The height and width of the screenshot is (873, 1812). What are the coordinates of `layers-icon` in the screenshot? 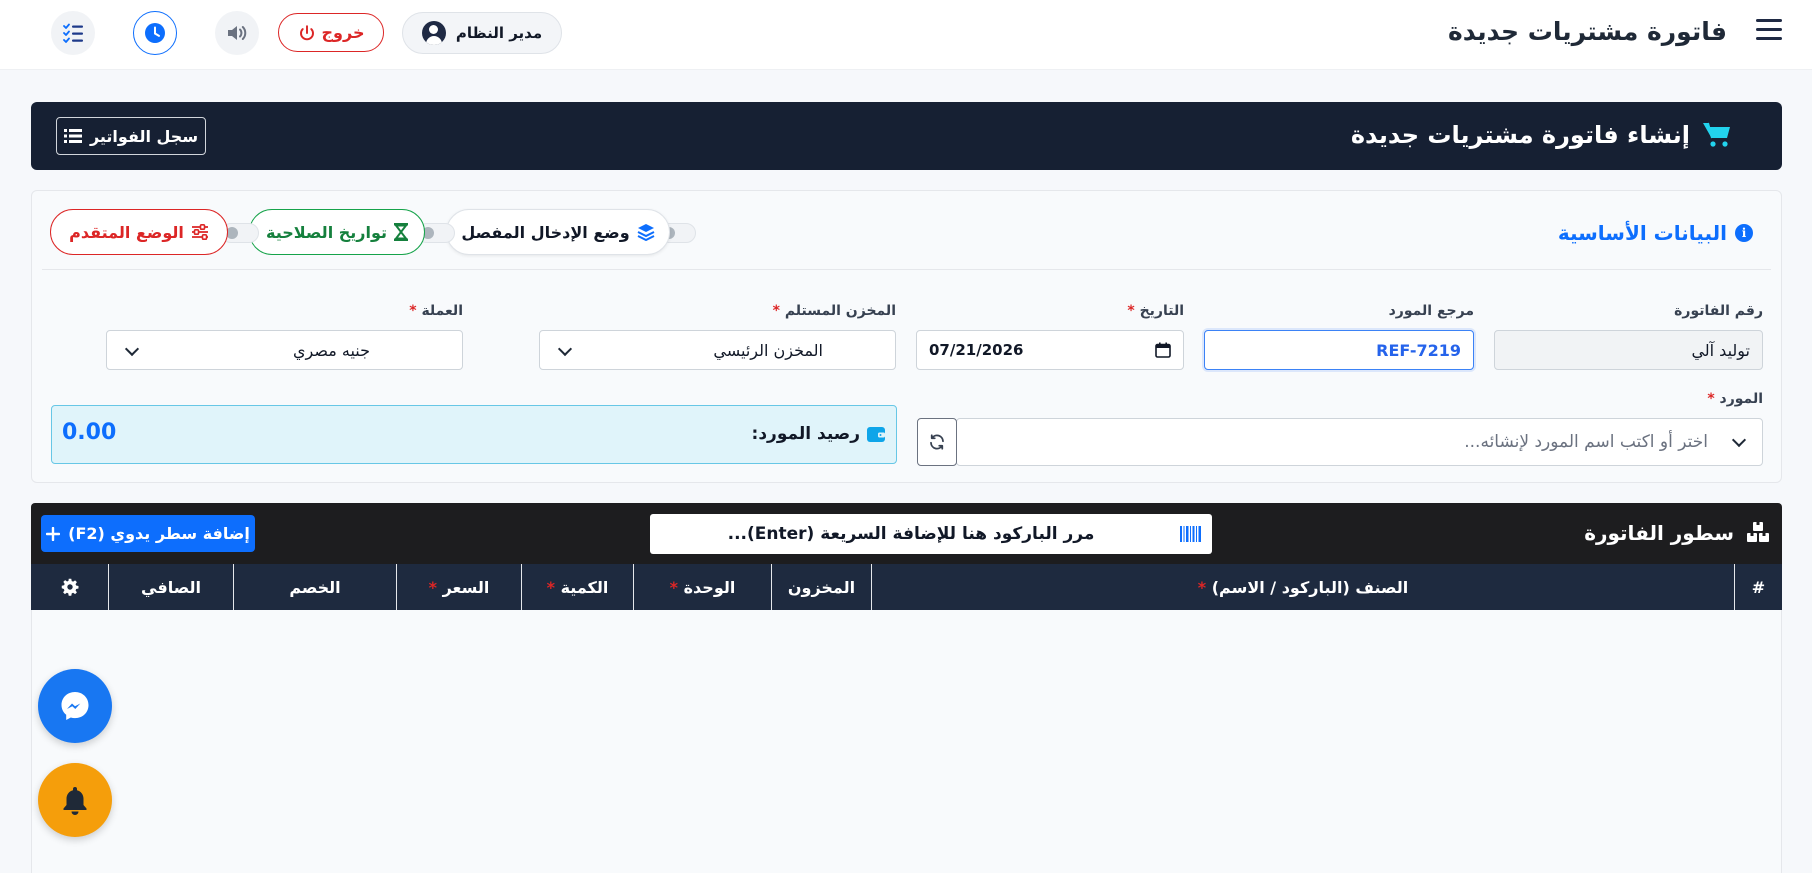 It's located at (646, 232).